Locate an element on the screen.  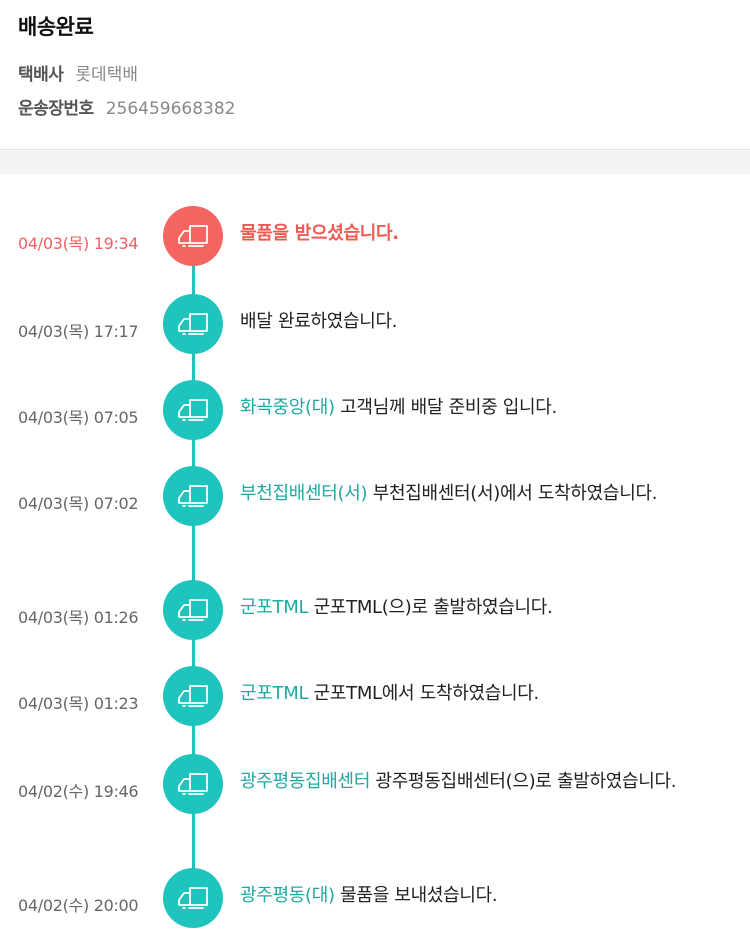
event-location: 부천집배센터(서) is located at coordinates (304, 493).